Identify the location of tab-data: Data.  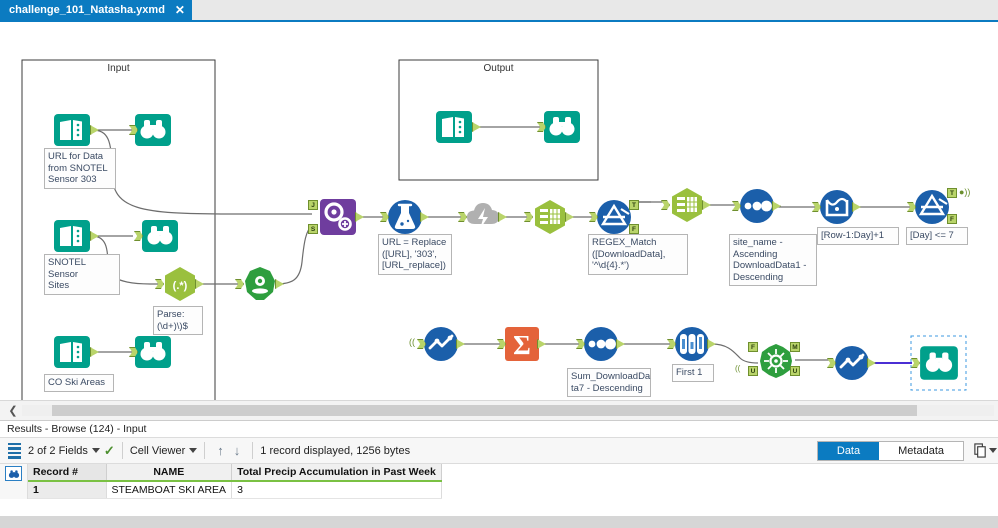
(848, 450).